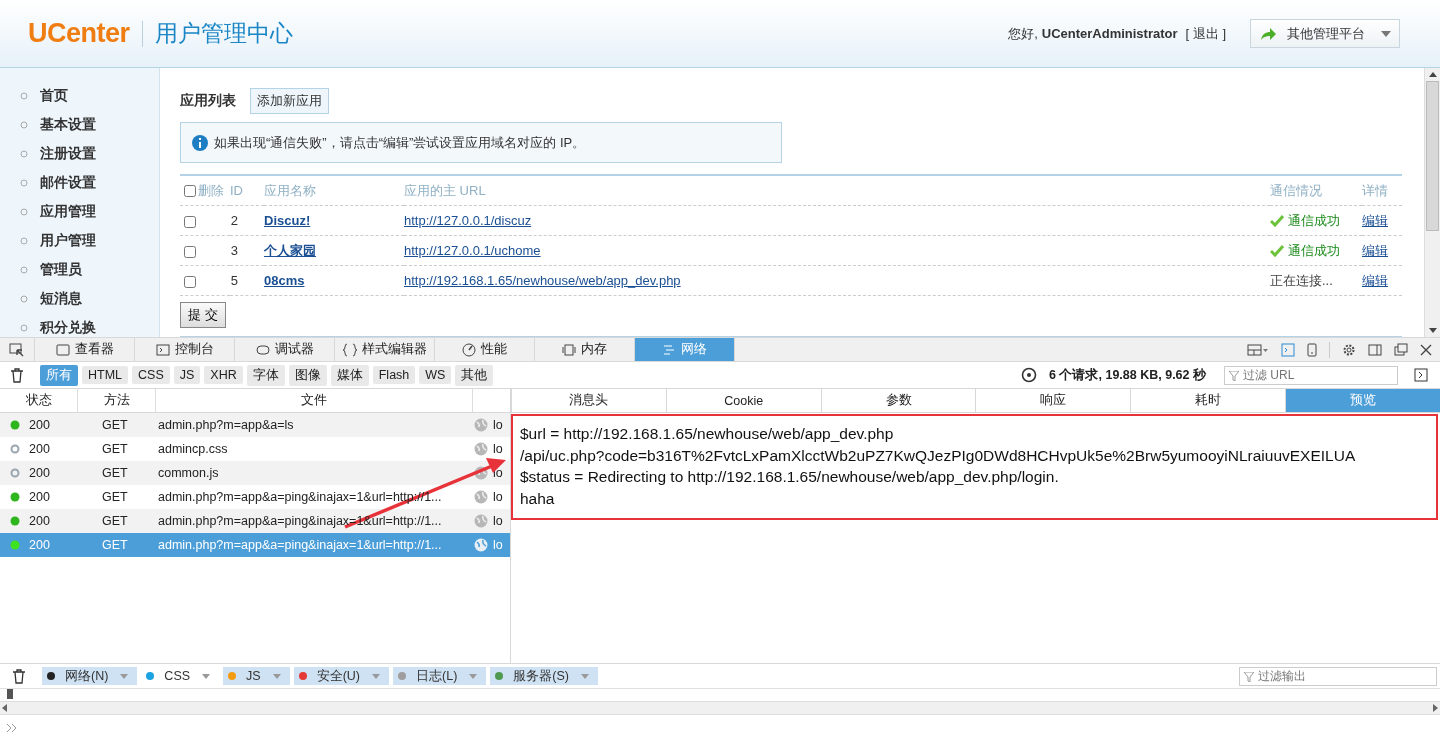 The width and height of the screenshot is (1440, 740). I want to click on filter-button: 其他, so click(474, 375).